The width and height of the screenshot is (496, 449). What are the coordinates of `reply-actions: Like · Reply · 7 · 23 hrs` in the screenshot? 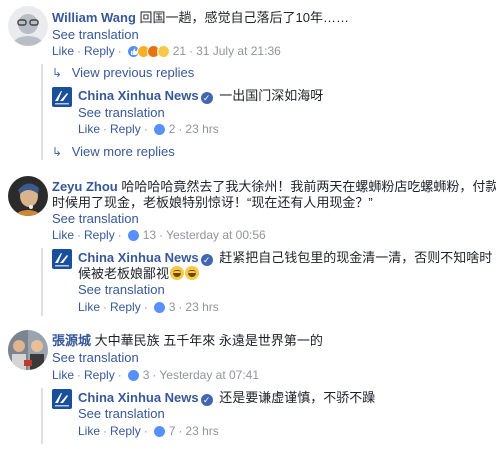 It's located at (148, 431).